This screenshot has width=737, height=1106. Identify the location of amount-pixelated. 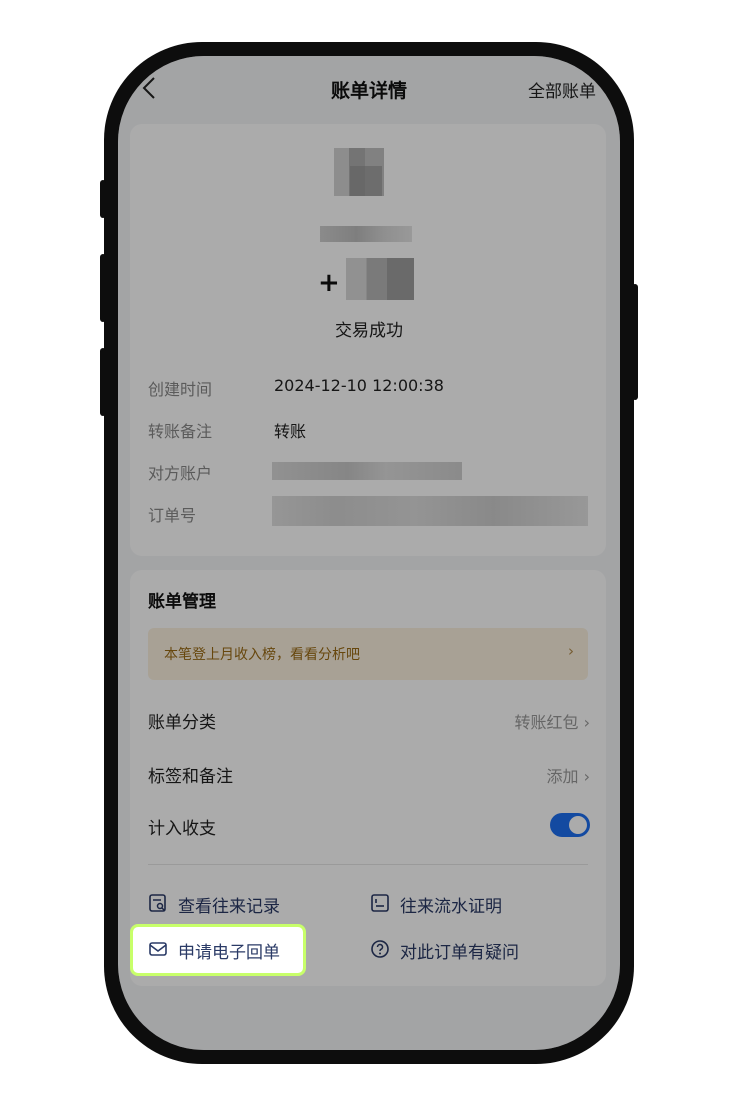
(380, 279).